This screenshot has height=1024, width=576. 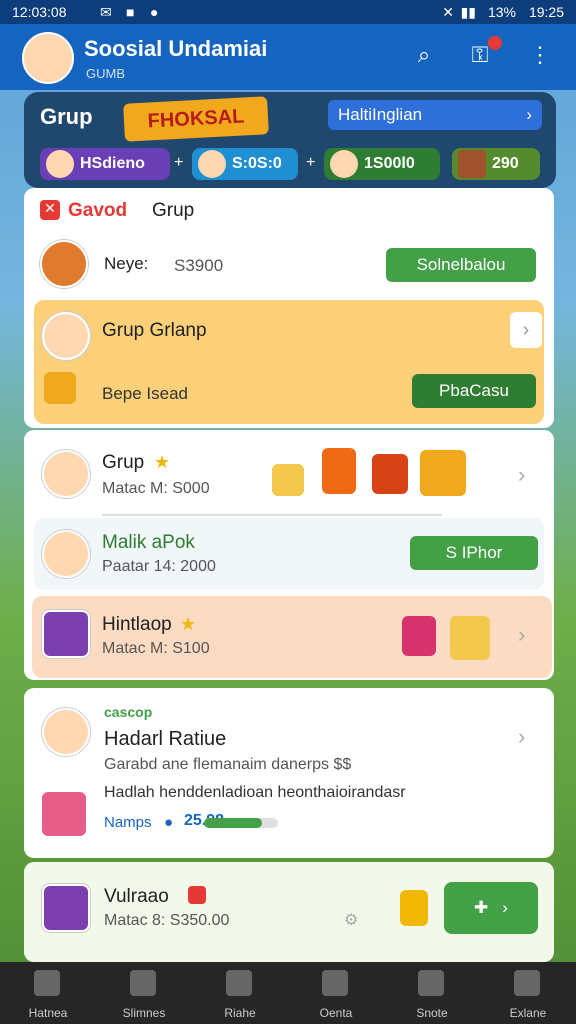 What do you see at coordinates (505, 163) in the screenshot?
I see `hero-chip-label-4: 290` at bounding box center [505, 163].